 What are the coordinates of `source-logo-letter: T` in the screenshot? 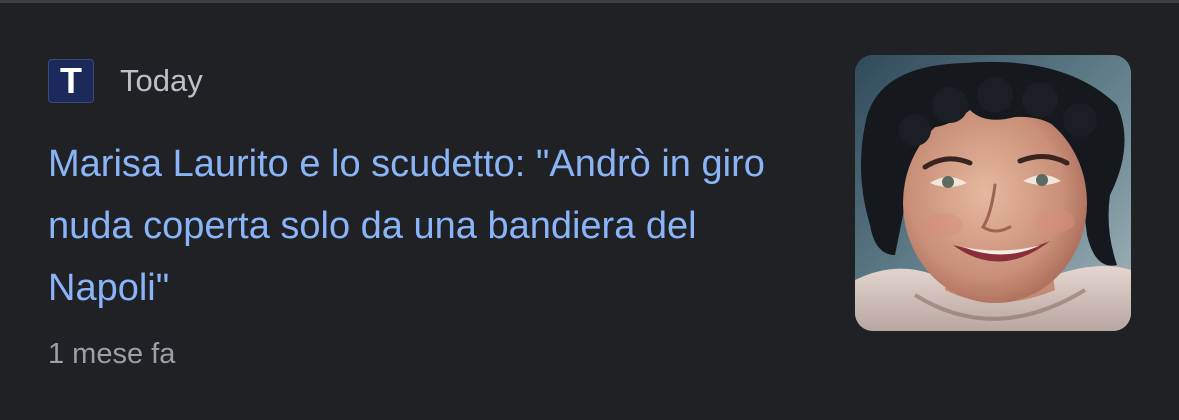 It's located at (71, 80).